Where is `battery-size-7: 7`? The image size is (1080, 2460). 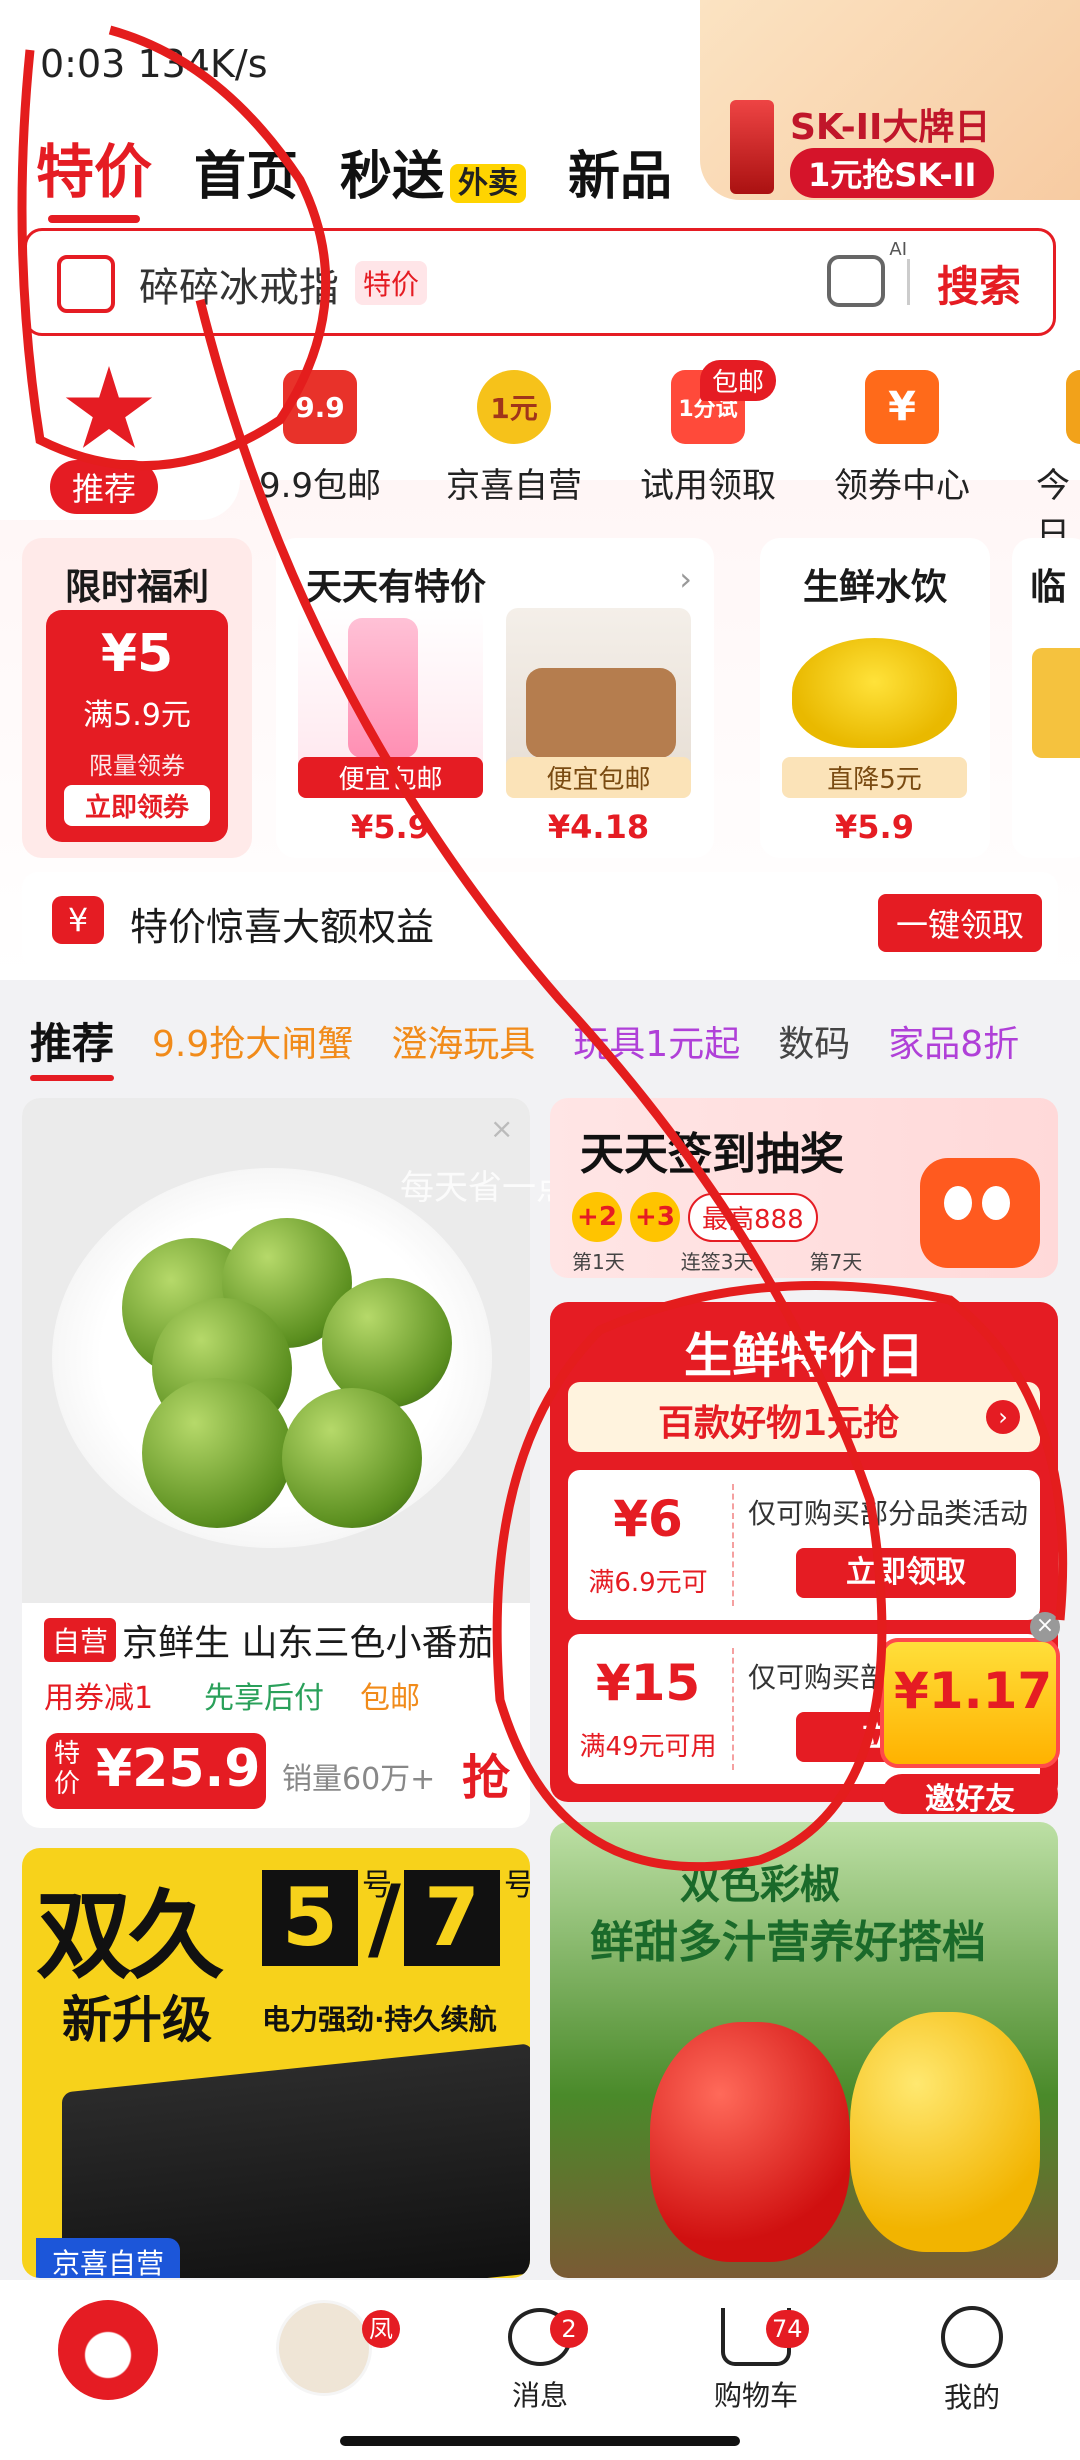
battery-size-7: 7 is located at coordinates (452, 1918).